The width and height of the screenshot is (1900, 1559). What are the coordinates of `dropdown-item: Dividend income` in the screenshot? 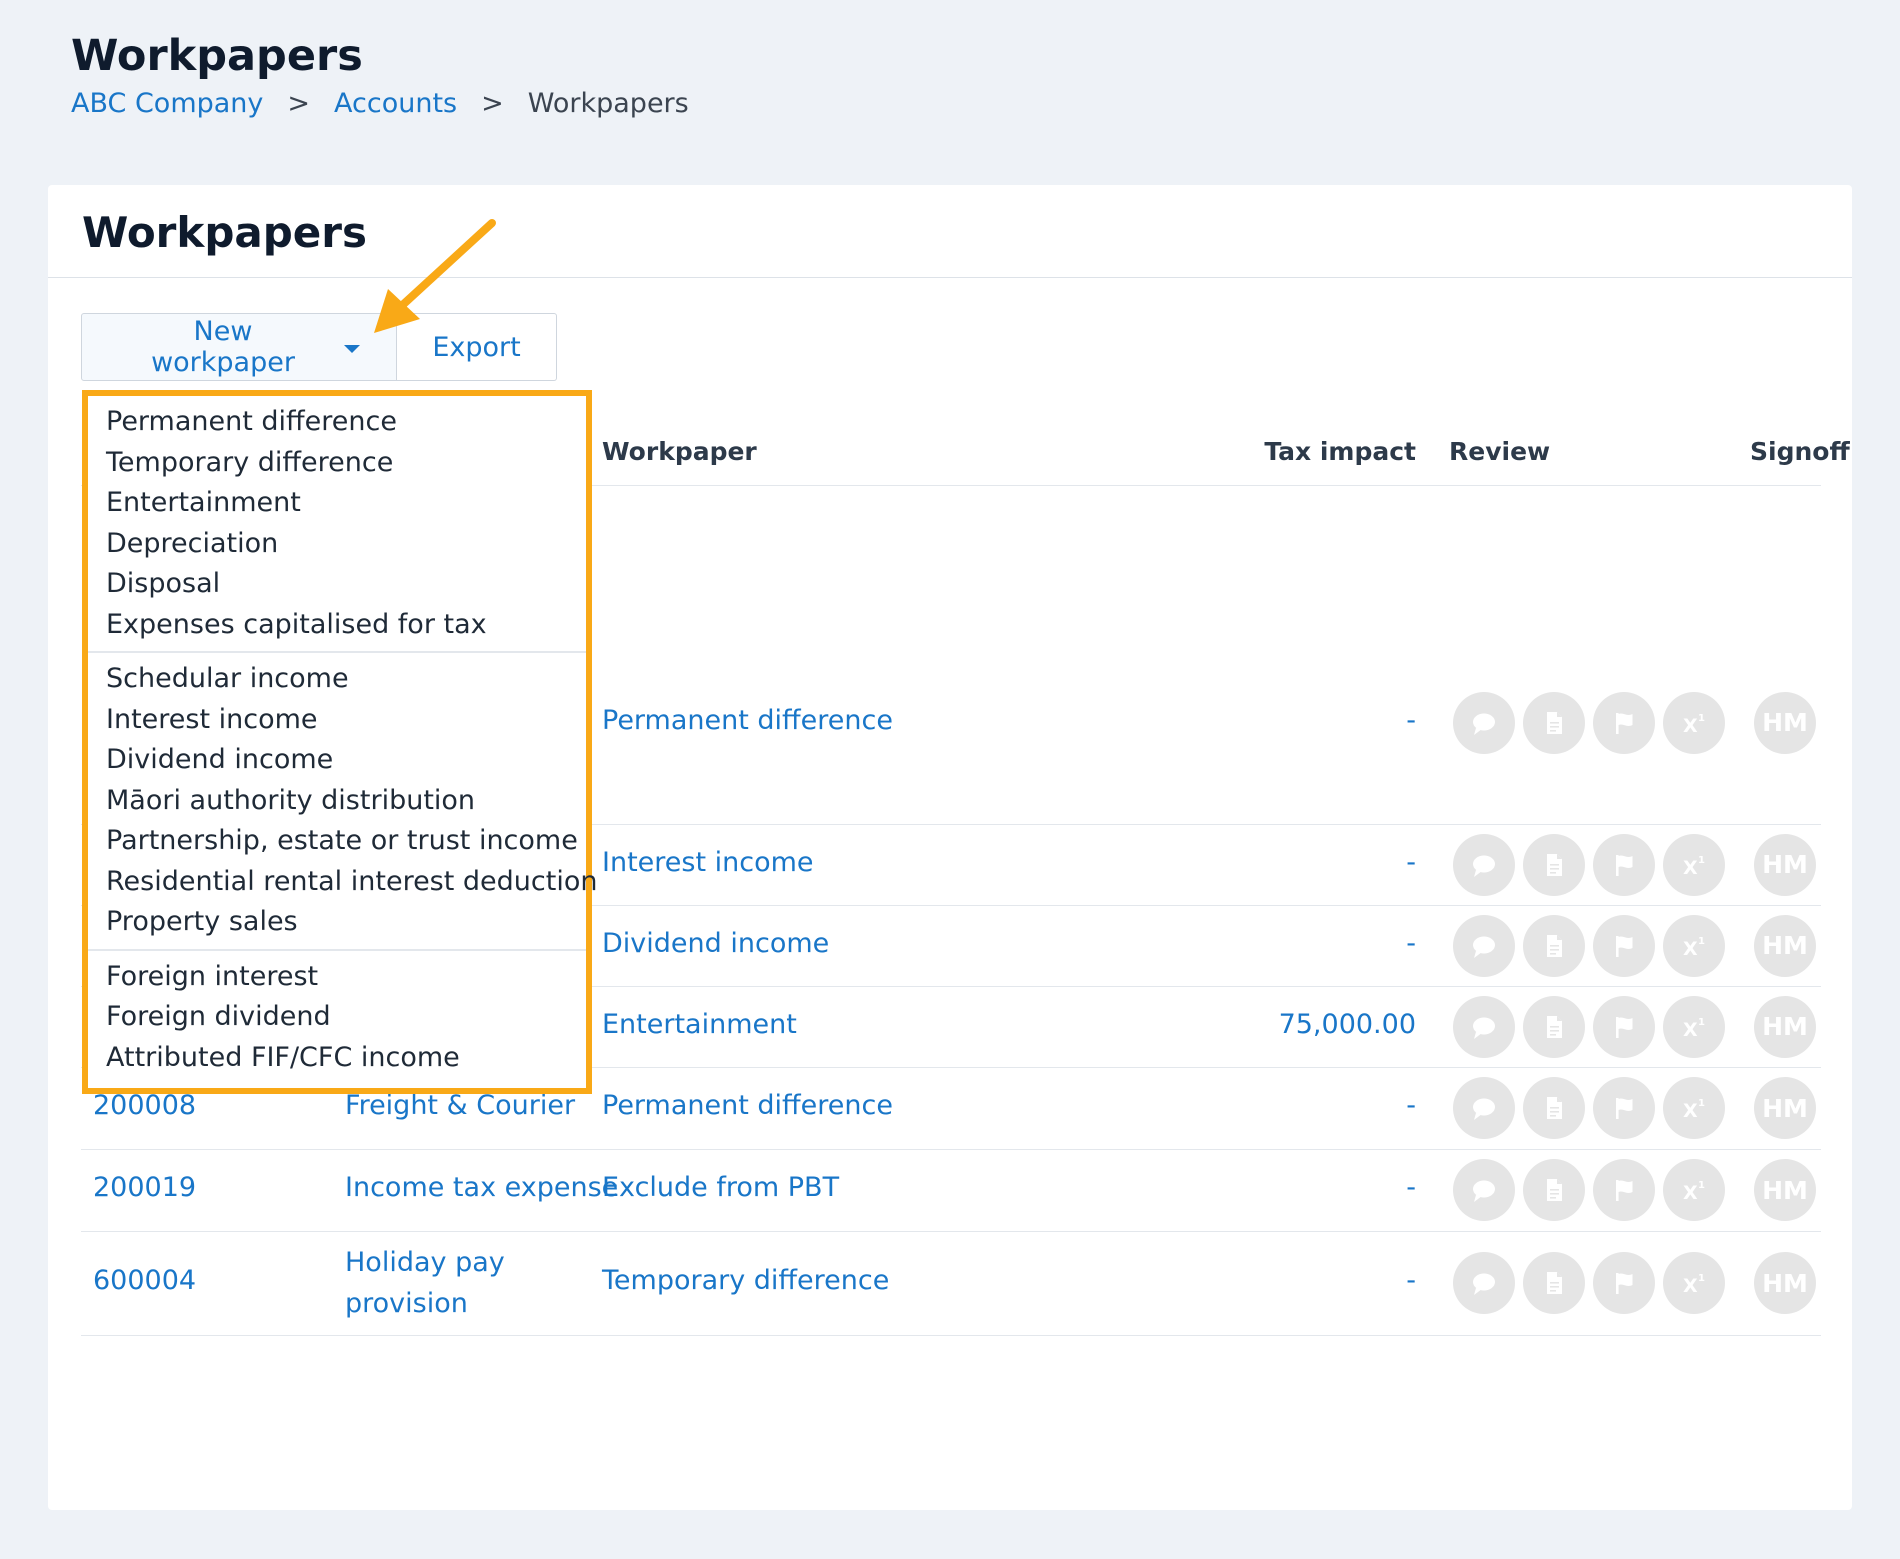 It's located at (337, 760).